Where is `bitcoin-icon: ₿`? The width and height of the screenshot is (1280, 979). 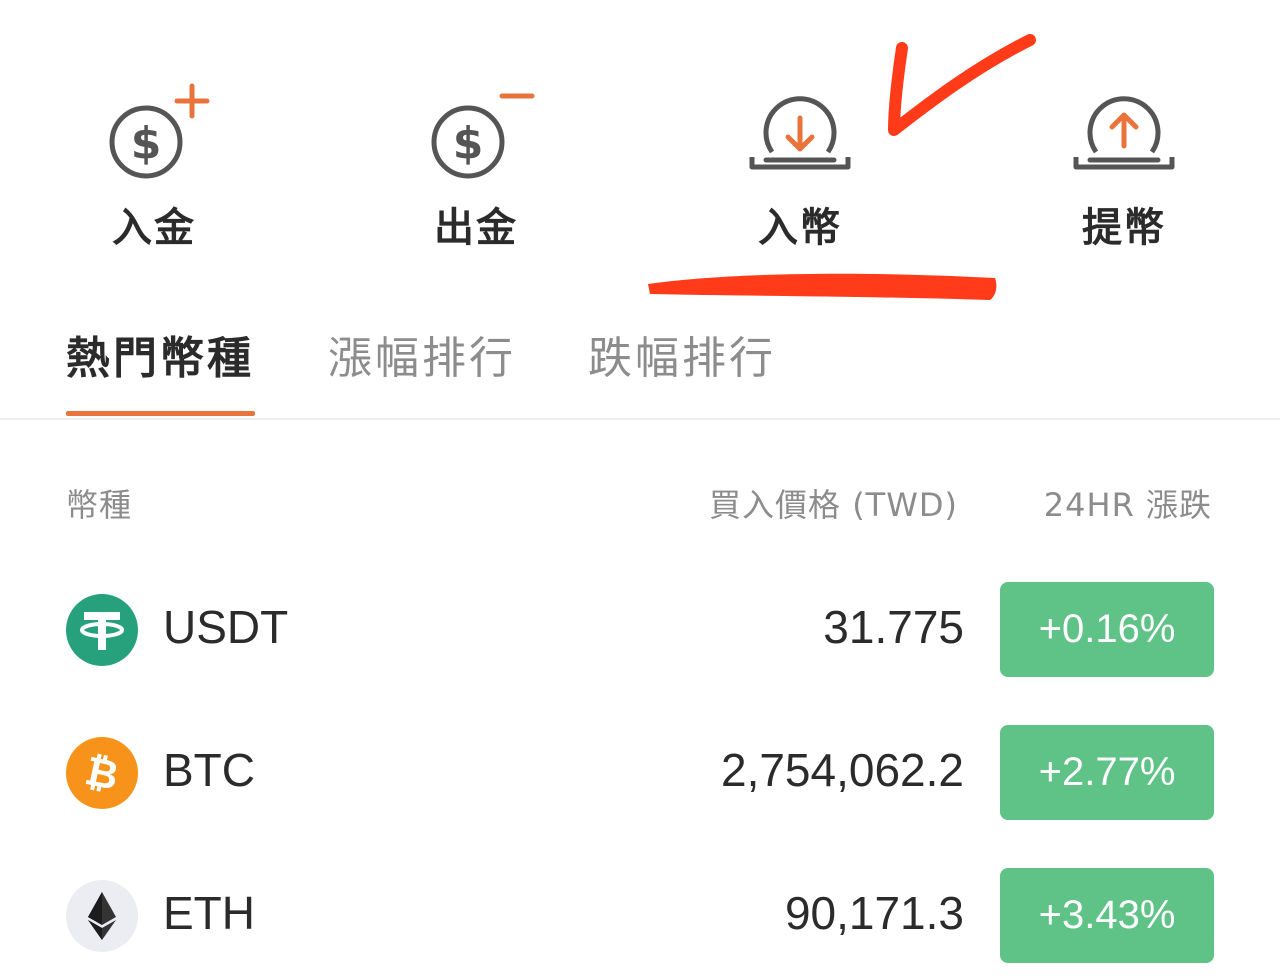
bitcoin-icon: ₿ is located at coordinates (102, 773).